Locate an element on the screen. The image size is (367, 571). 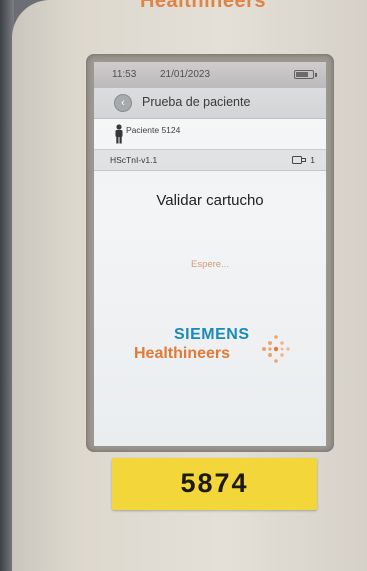
back-button: ‹ is located at coordinates (123, 103).